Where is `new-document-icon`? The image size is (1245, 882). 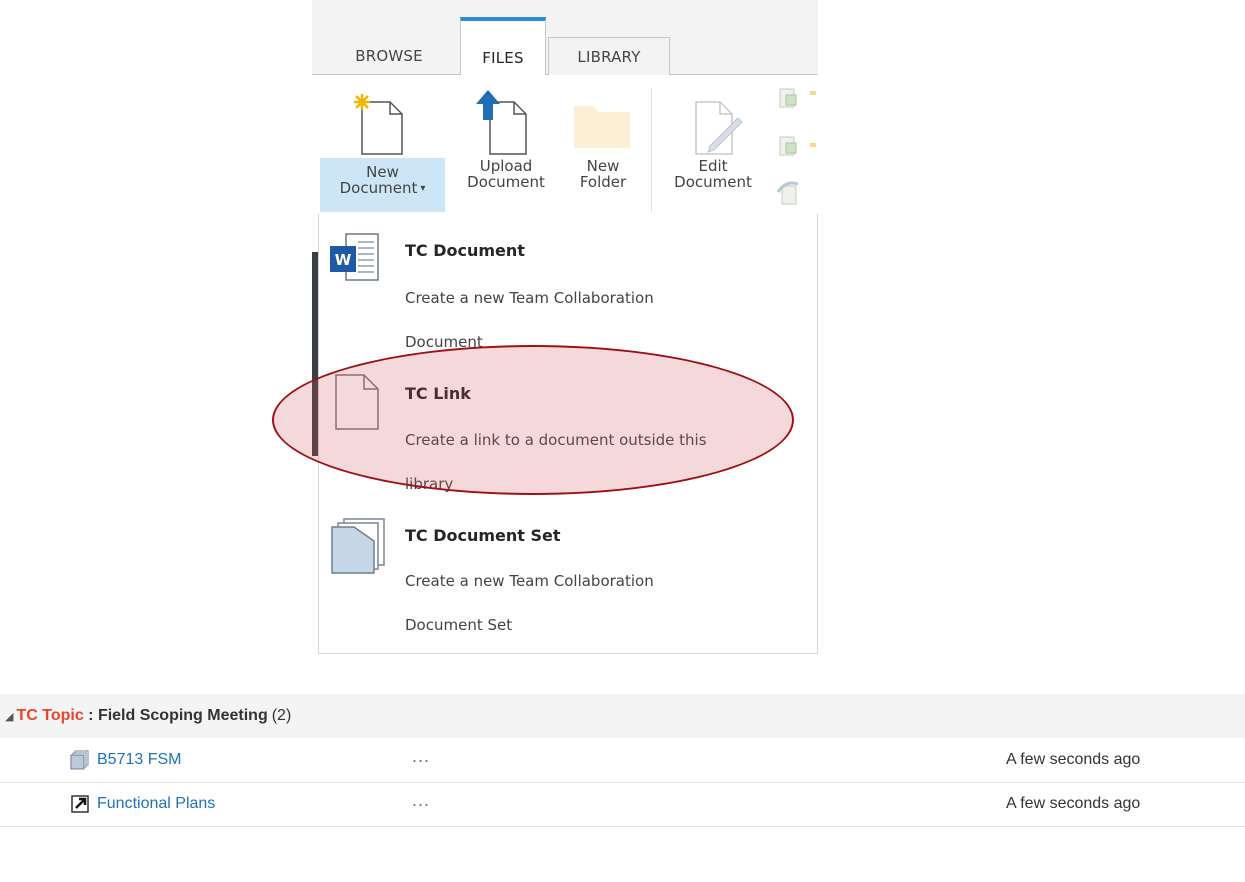 new-document-icon is located at coordinates (378, 124).